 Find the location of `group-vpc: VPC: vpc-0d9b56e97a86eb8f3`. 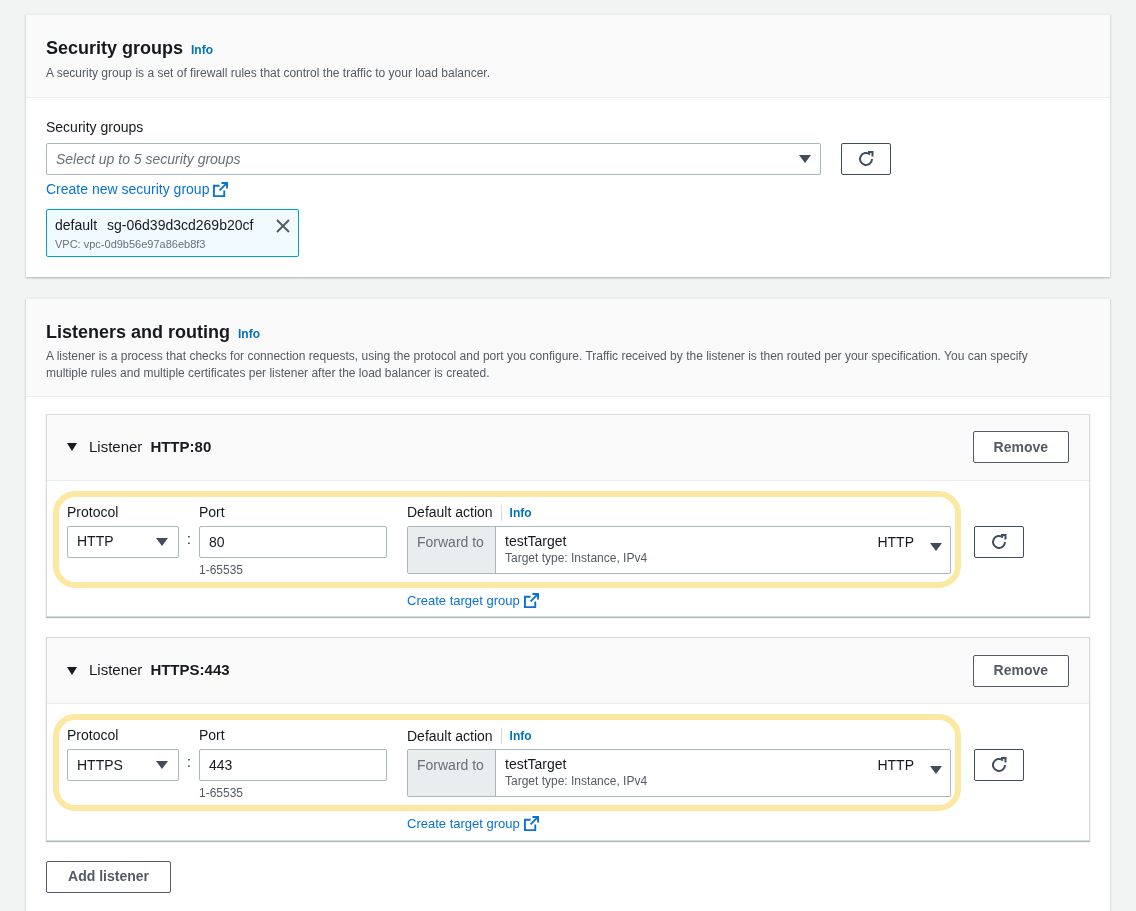

group-vpc: VPC: vpc-0d9b56e97a86eb8f3 is located at coordinates (131, 244).